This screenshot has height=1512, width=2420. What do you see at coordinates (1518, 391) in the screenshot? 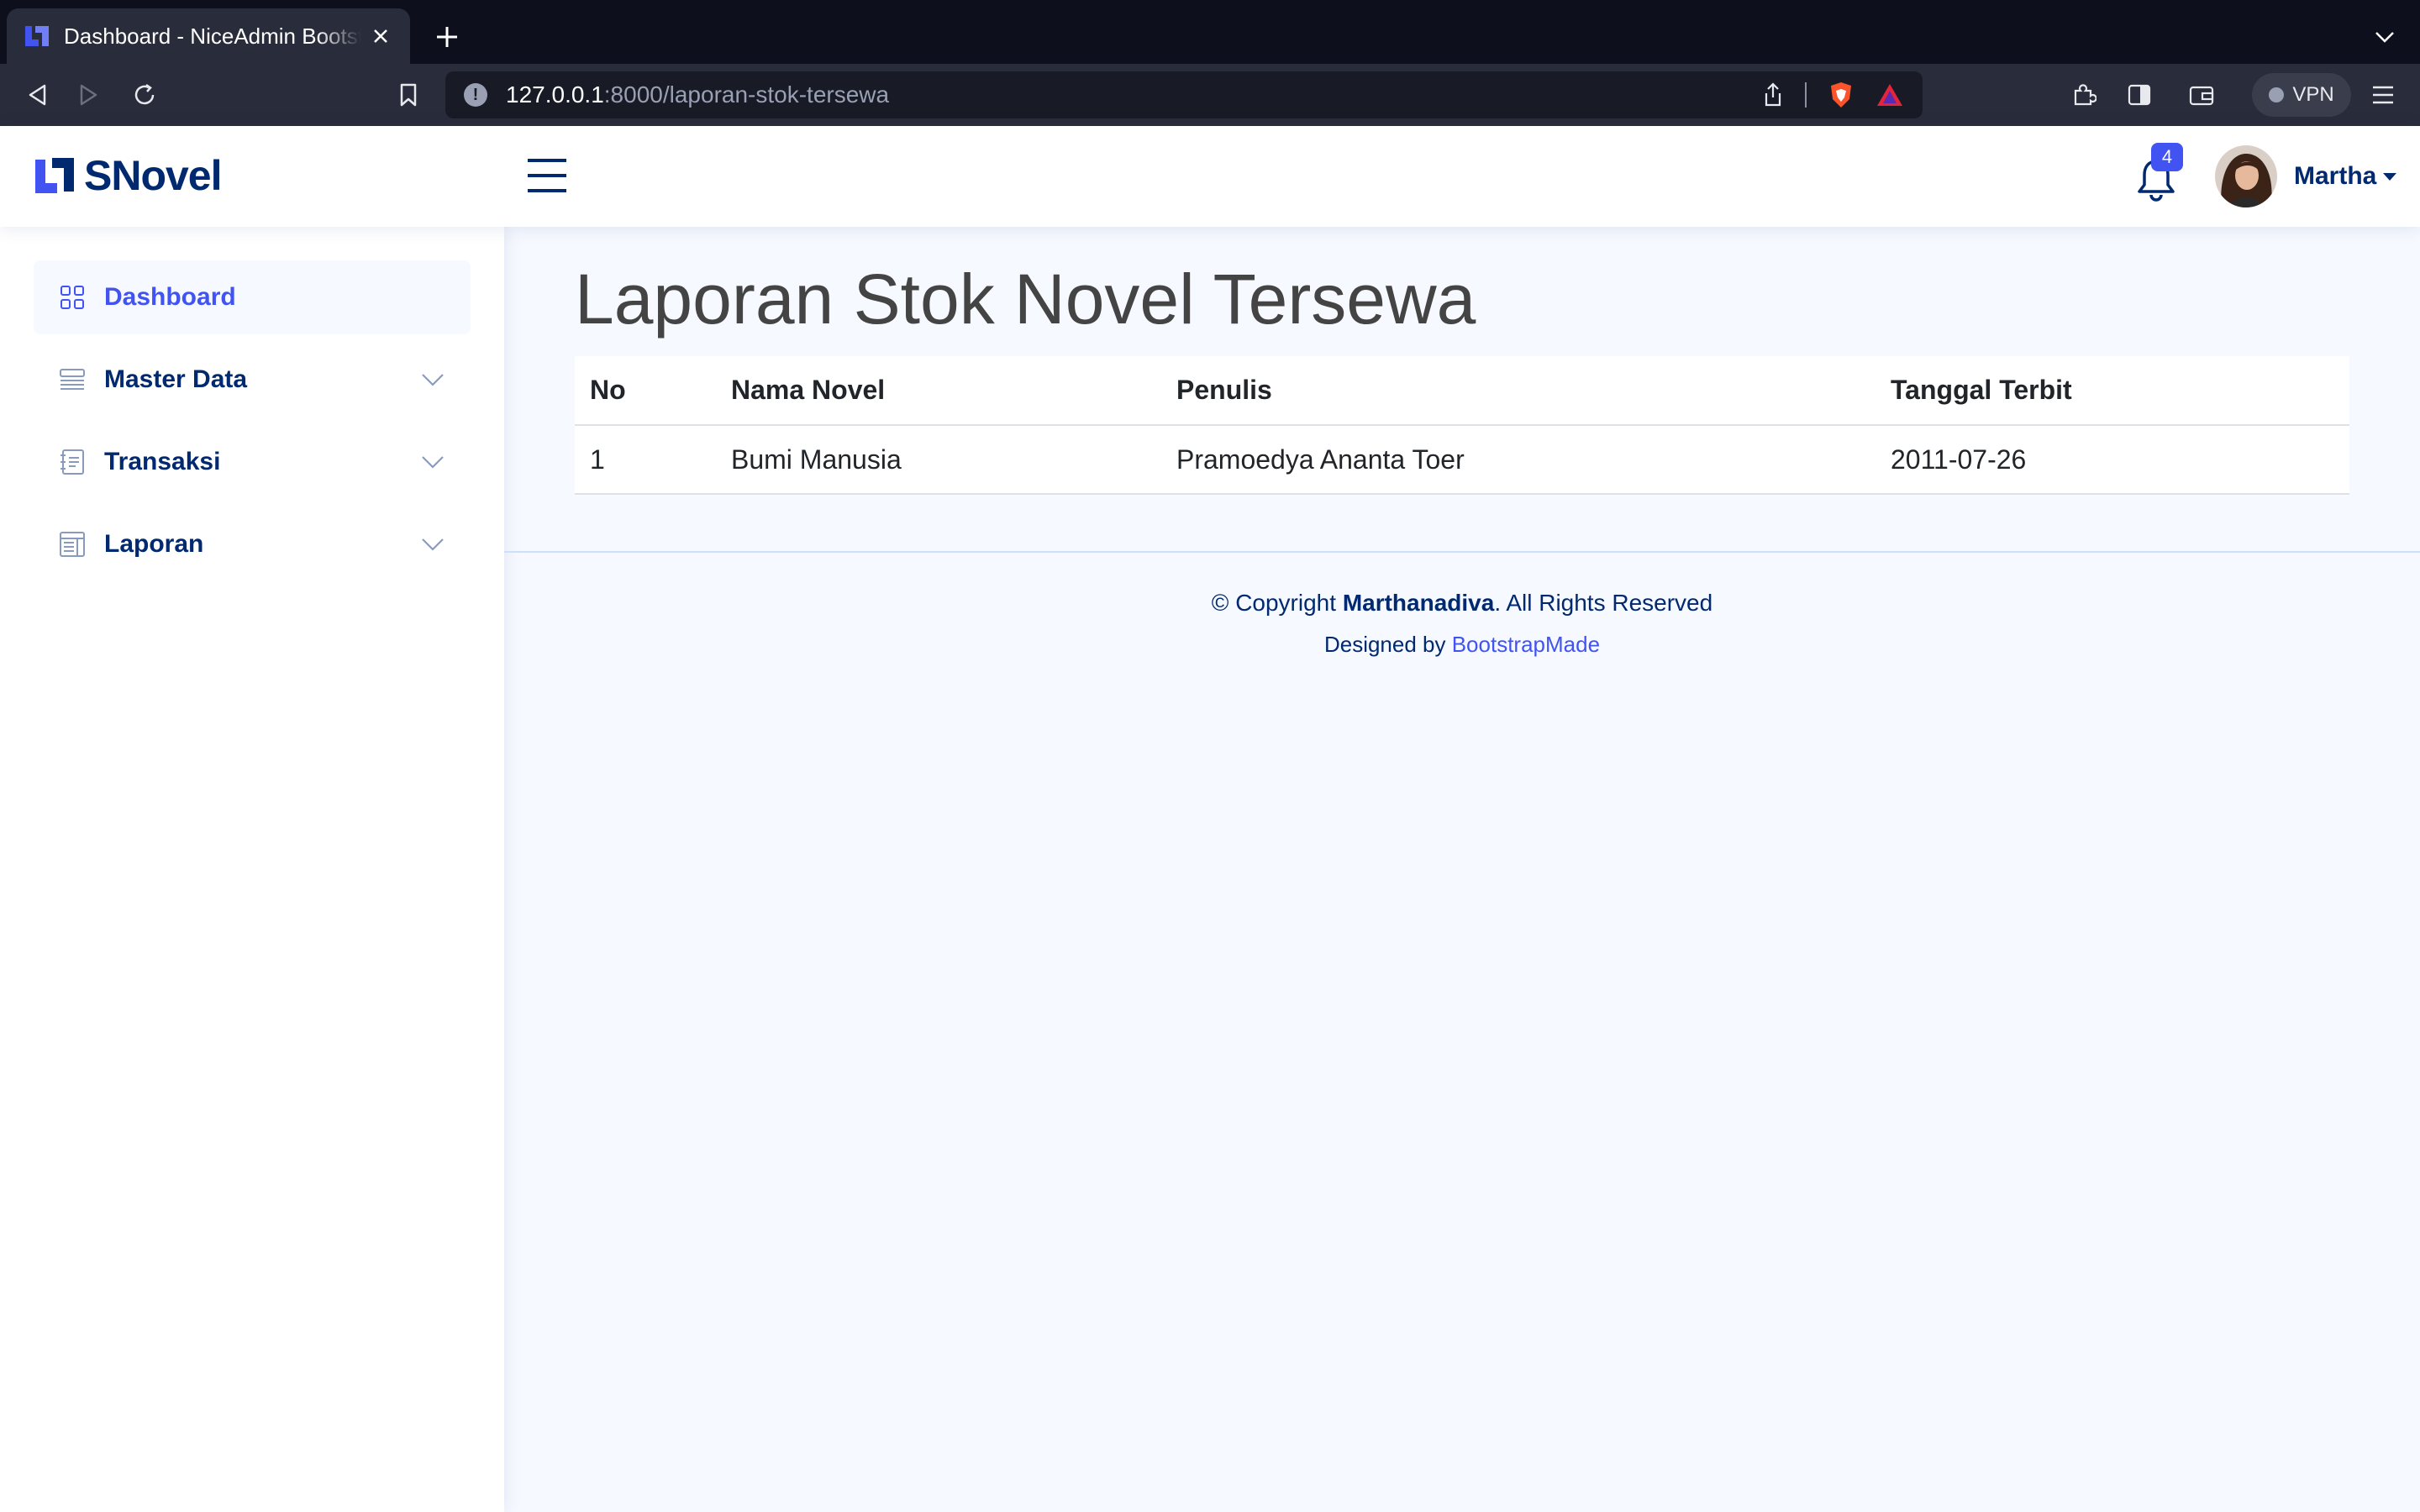
I see `column-header-penulis: Penulis` at bounding box center [1518, 391].